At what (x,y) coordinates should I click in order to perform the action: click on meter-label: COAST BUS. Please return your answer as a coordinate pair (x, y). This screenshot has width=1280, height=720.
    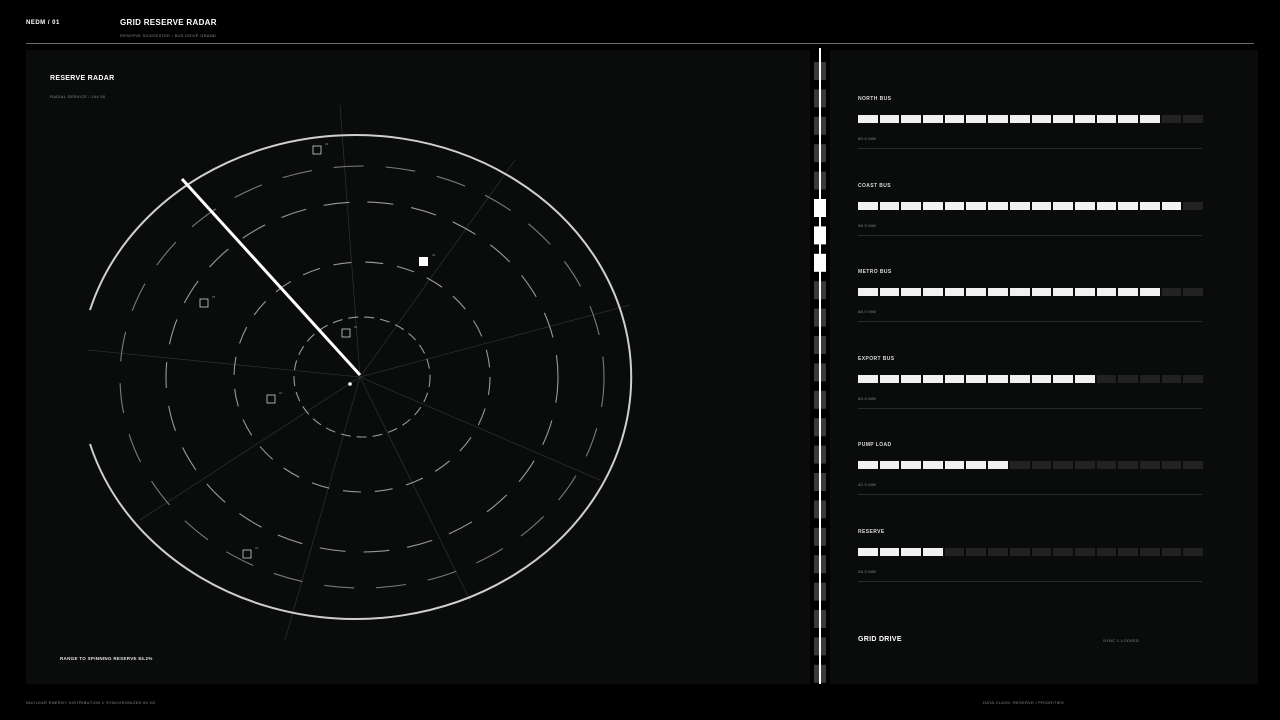
    Looking at the image, I should click on (875, 186).